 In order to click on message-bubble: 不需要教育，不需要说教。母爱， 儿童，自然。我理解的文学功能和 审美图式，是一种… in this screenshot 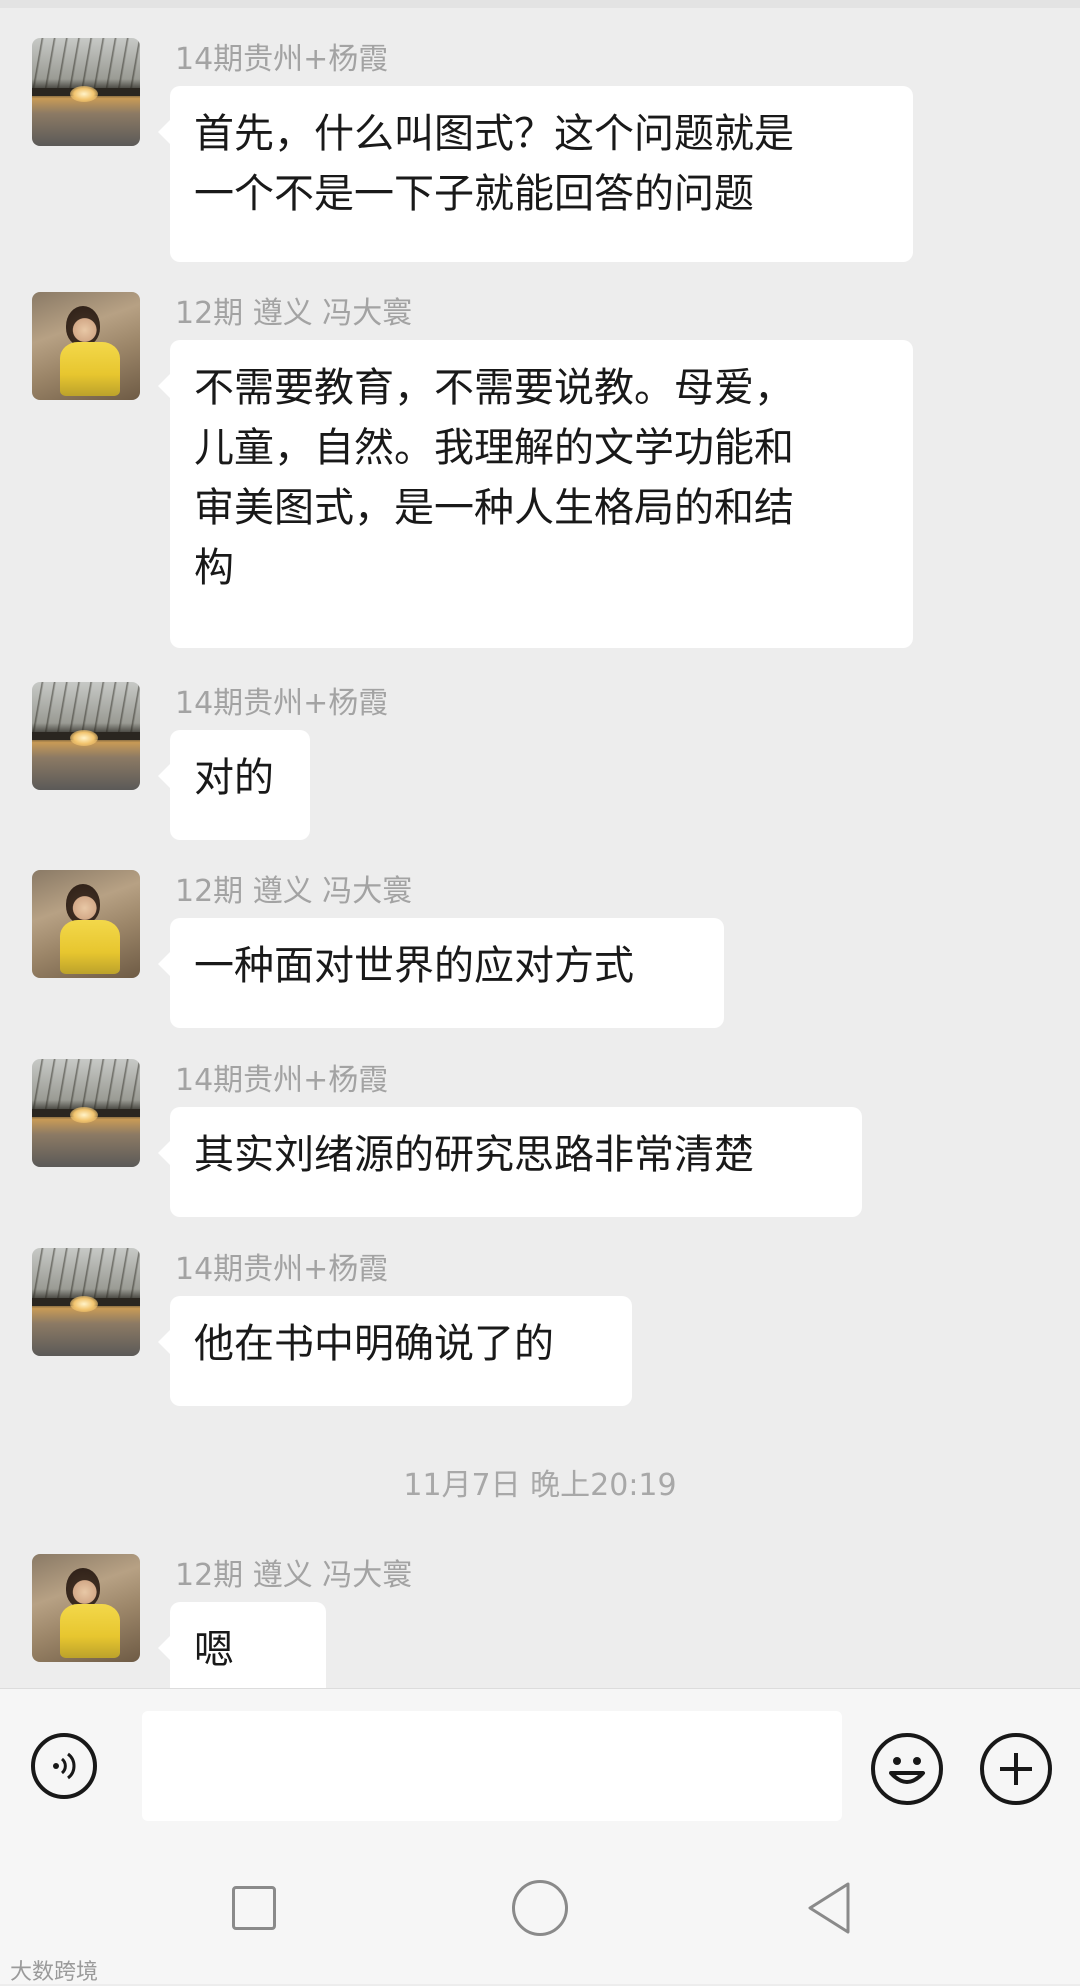, I will do `click(535, 494)`.